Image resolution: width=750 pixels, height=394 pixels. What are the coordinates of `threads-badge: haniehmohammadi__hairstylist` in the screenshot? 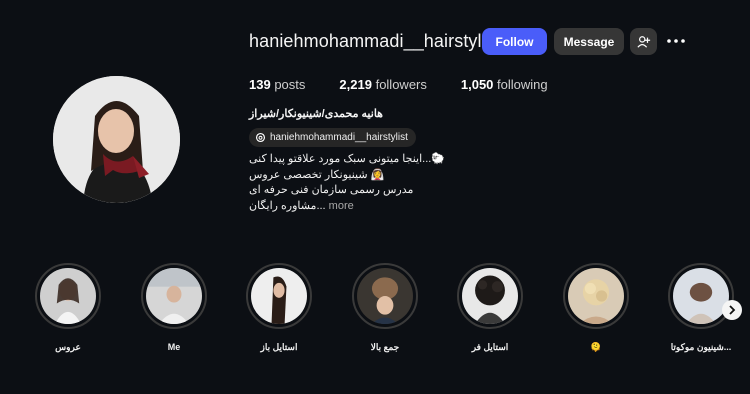 It's located at (332, 137).